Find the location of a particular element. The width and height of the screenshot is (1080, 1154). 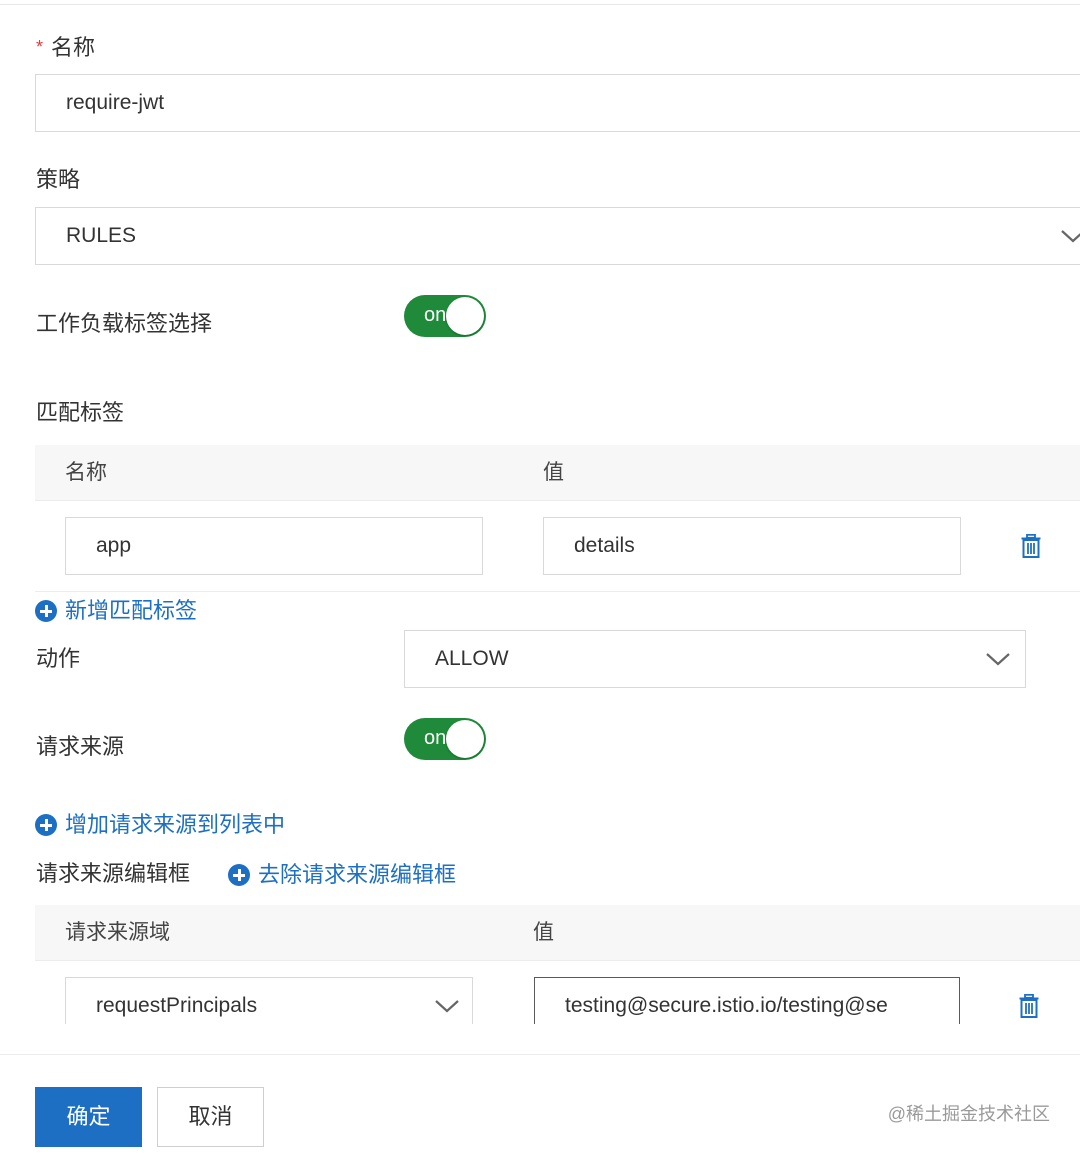

remove-source-editor-link: 去除请求来源编辑框 is located at coordinates (342, 875).